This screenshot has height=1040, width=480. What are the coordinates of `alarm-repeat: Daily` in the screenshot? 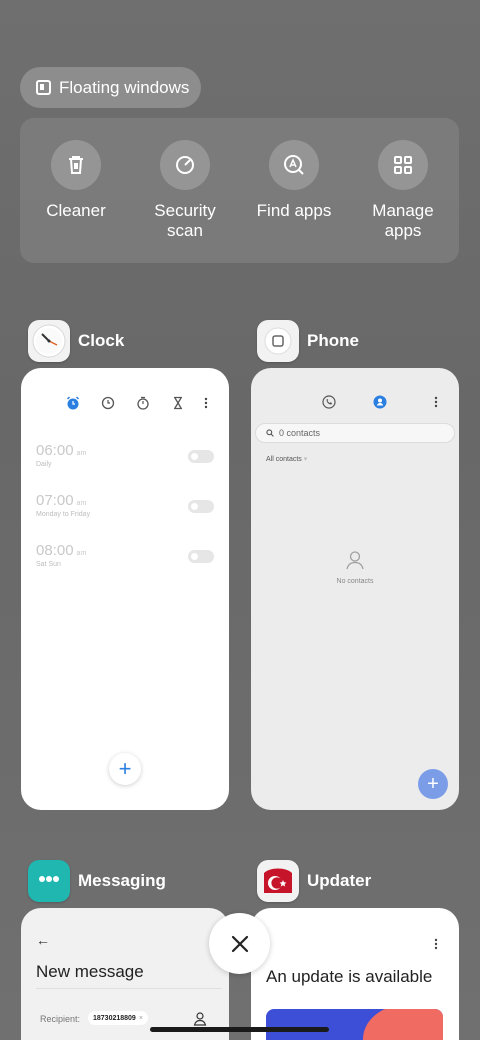 It's located at (44, 464).